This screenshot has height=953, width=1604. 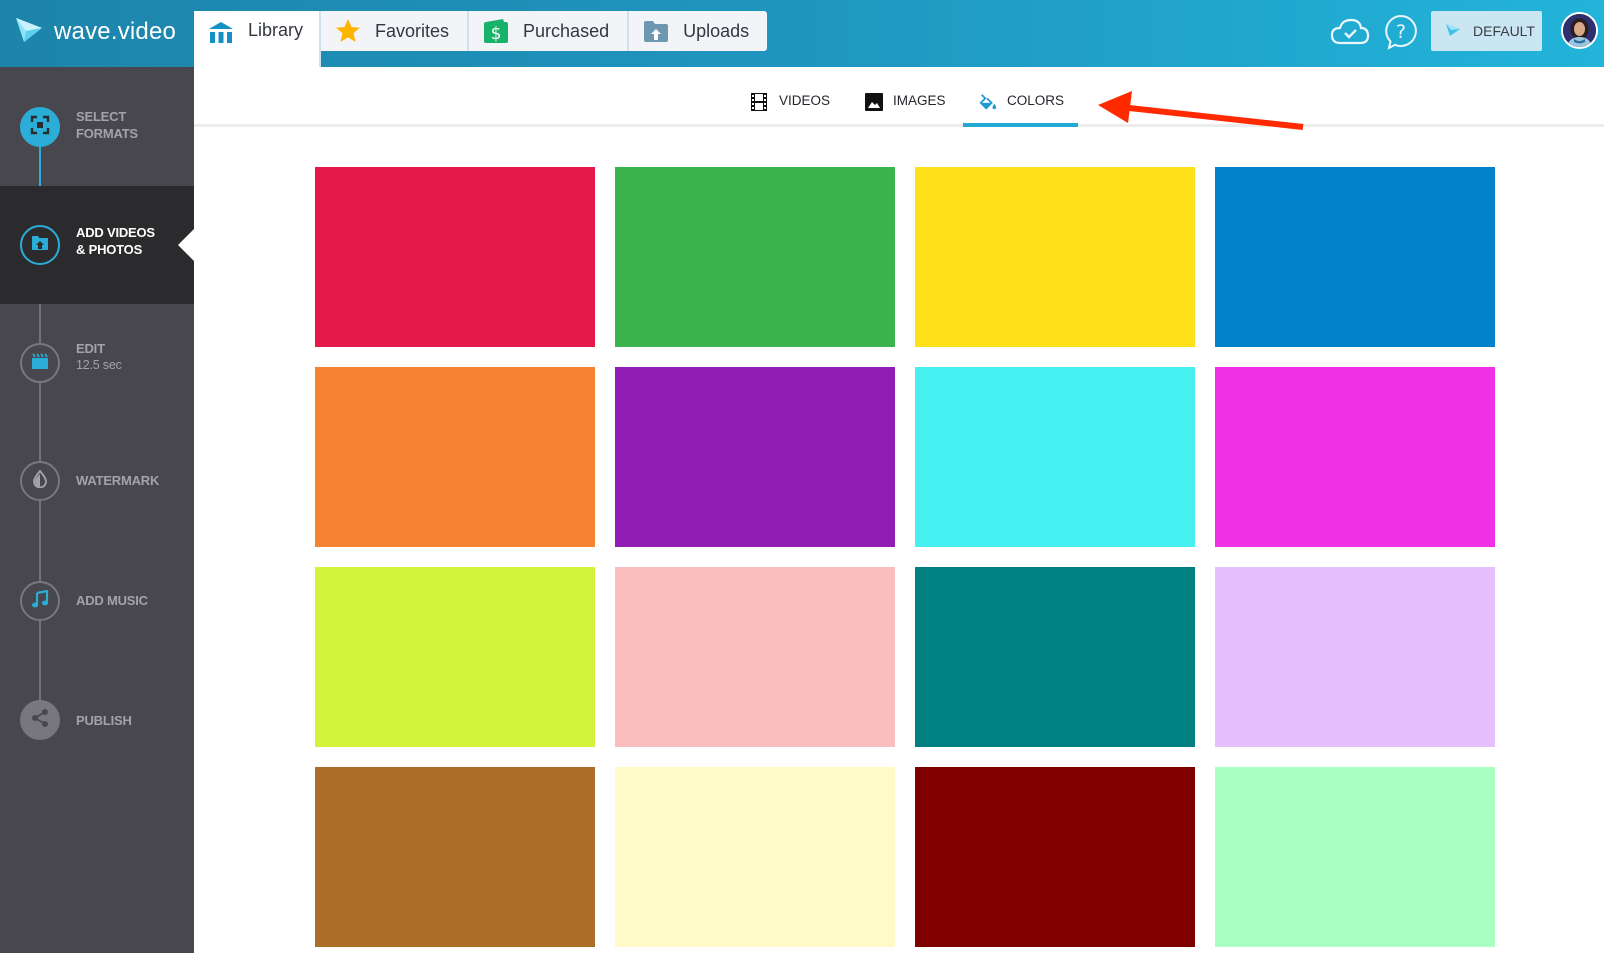 I want to click on image-icon, so click(x=874, y=102).